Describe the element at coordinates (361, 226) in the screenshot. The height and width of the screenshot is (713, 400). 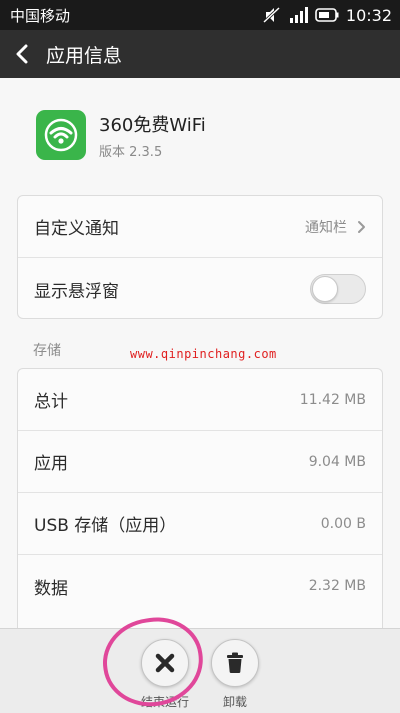
I see `chevron-right-icon` at that location.